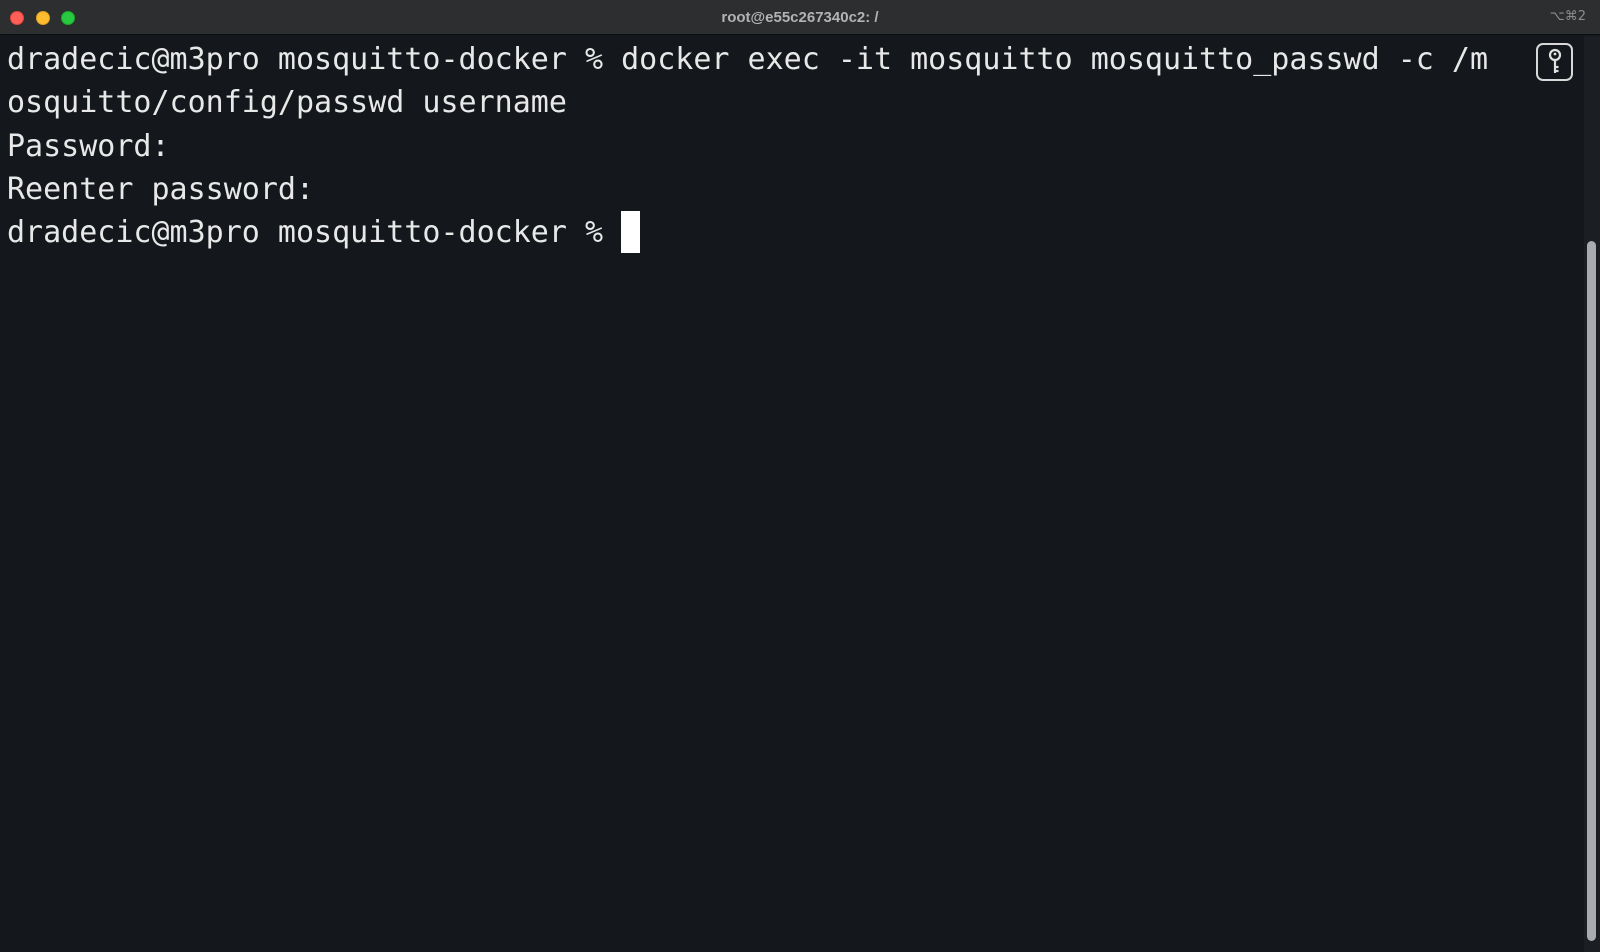  What do you see at coordinates (1591, 591) in the screenshot?
I see `scrollbar-thumb` at bounding box center [1591, 591].